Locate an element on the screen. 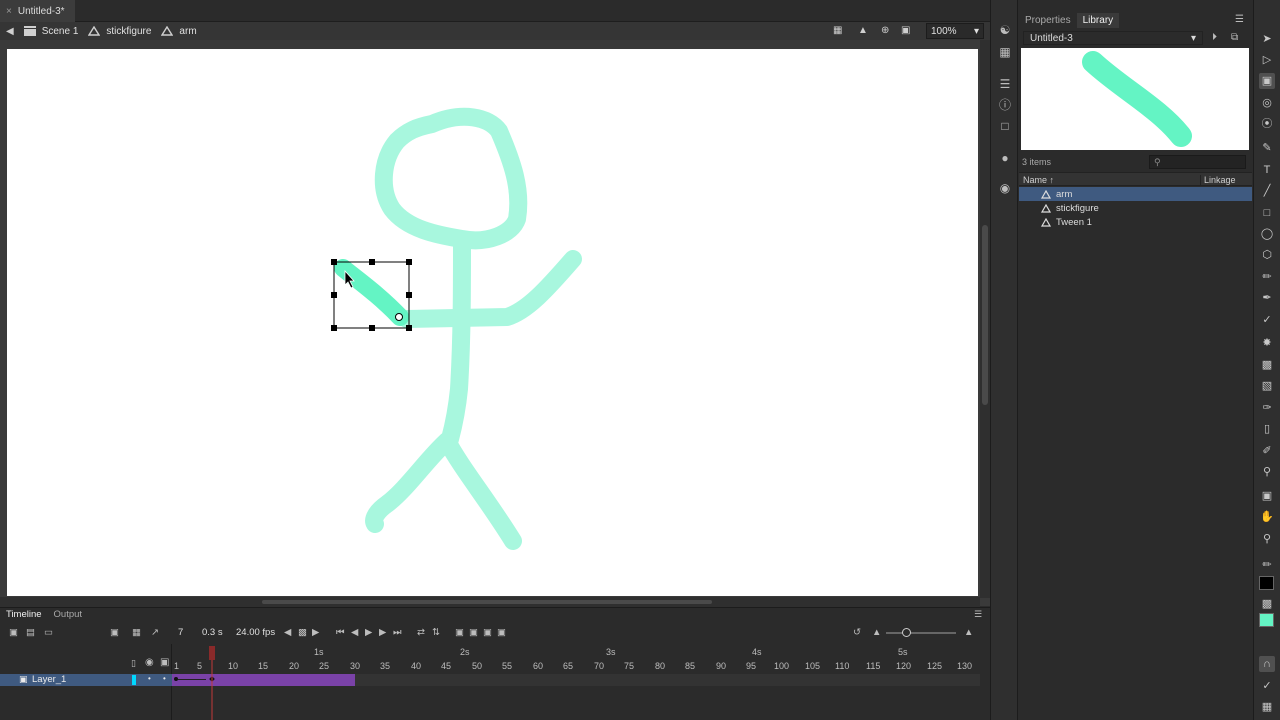  hand-tool-icon: ✋ is located at coordinates (1267, 517).